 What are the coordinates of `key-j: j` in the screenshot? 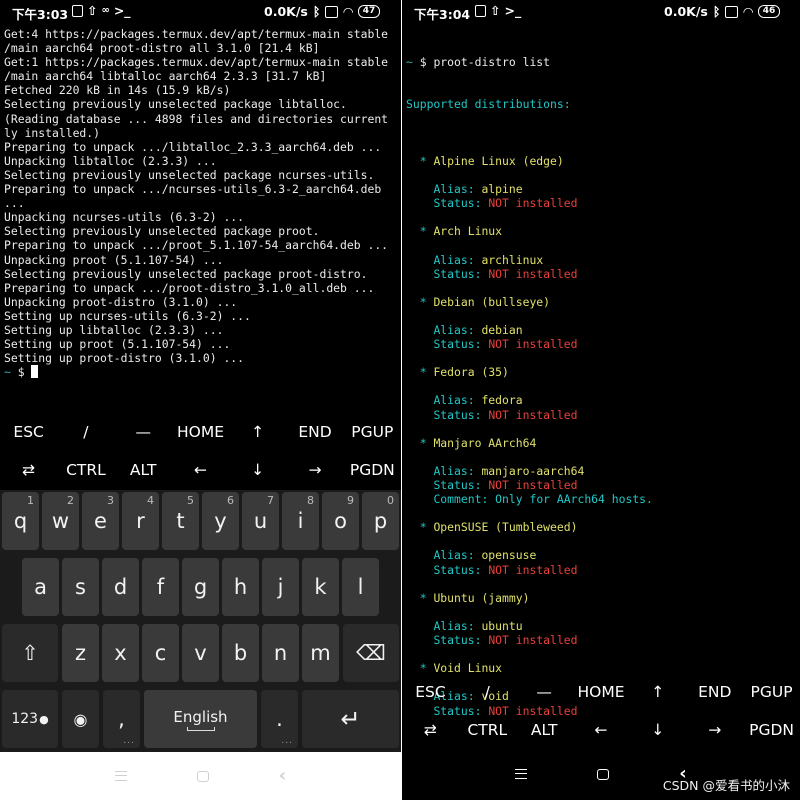 It's located at (280, 587).